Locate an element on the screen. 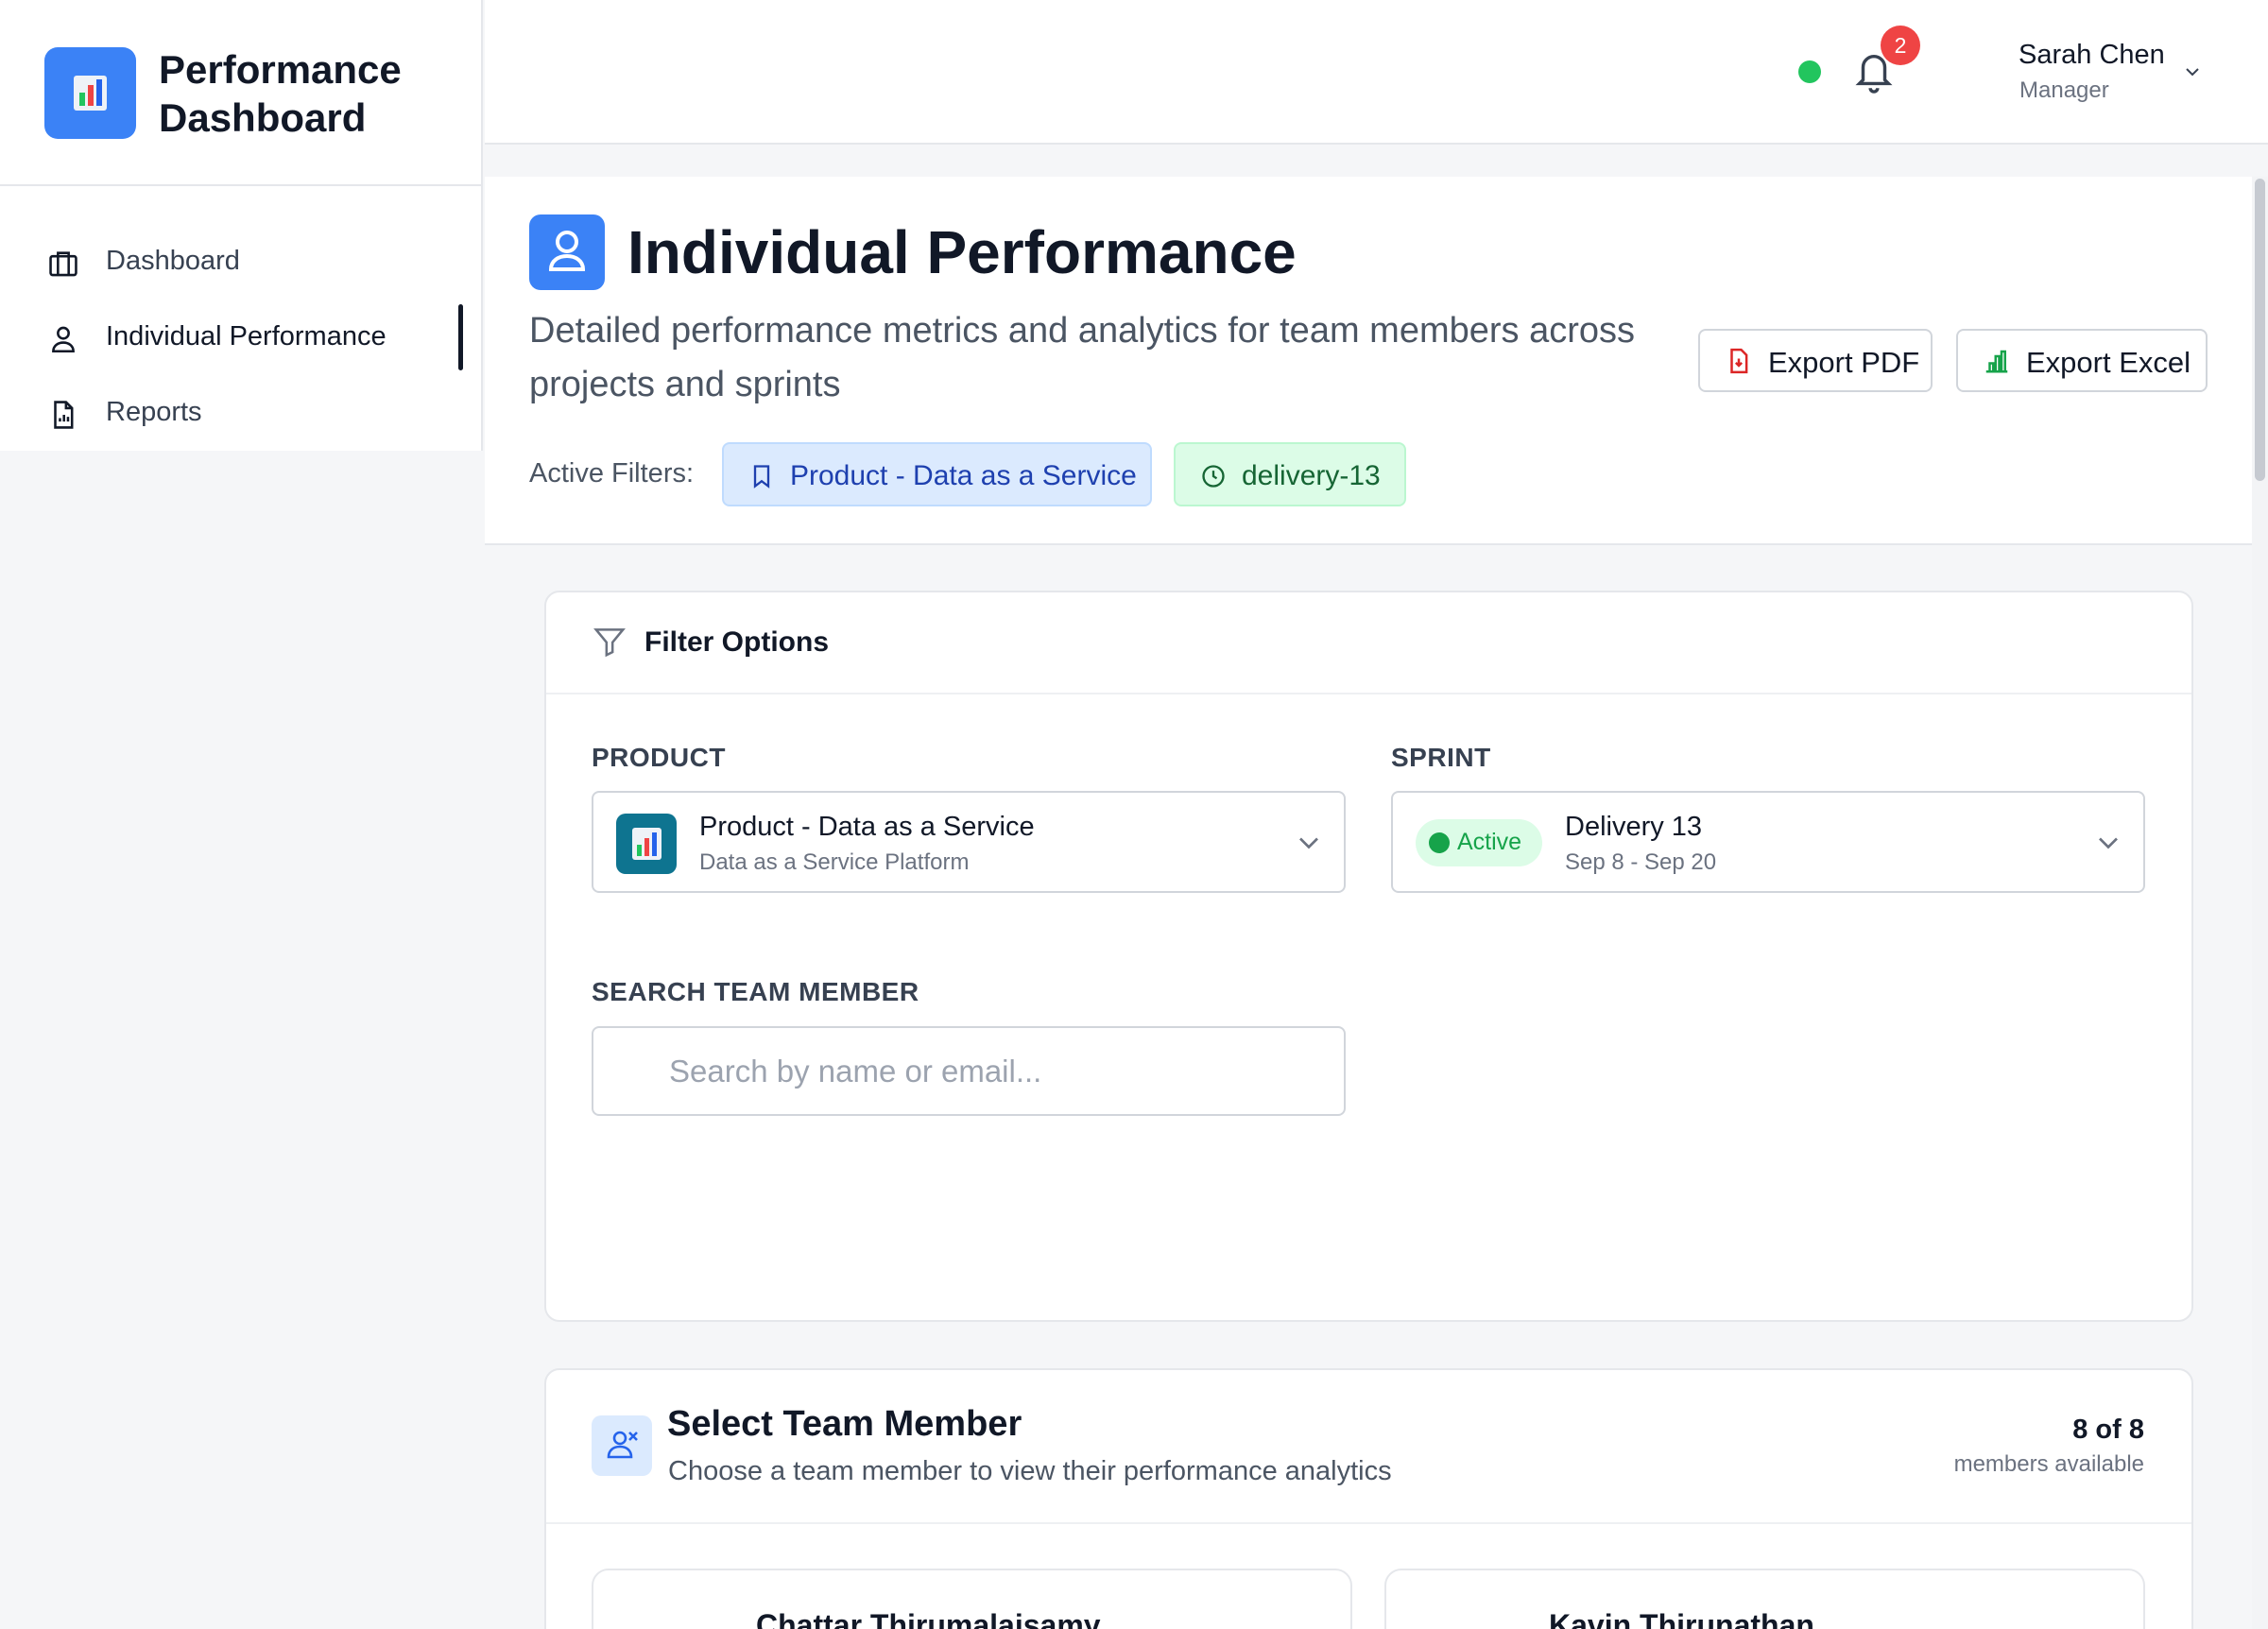 This screenshot has width=2268, height=1629. member-name: Kavin Thirunathan is located at coordinates (1681, 1618).